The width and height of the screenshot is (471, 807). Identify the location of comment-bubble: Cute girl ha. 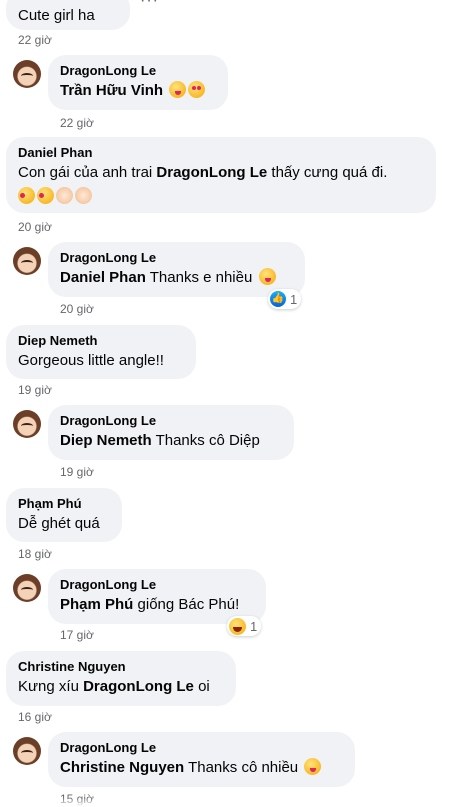
(68, 15).